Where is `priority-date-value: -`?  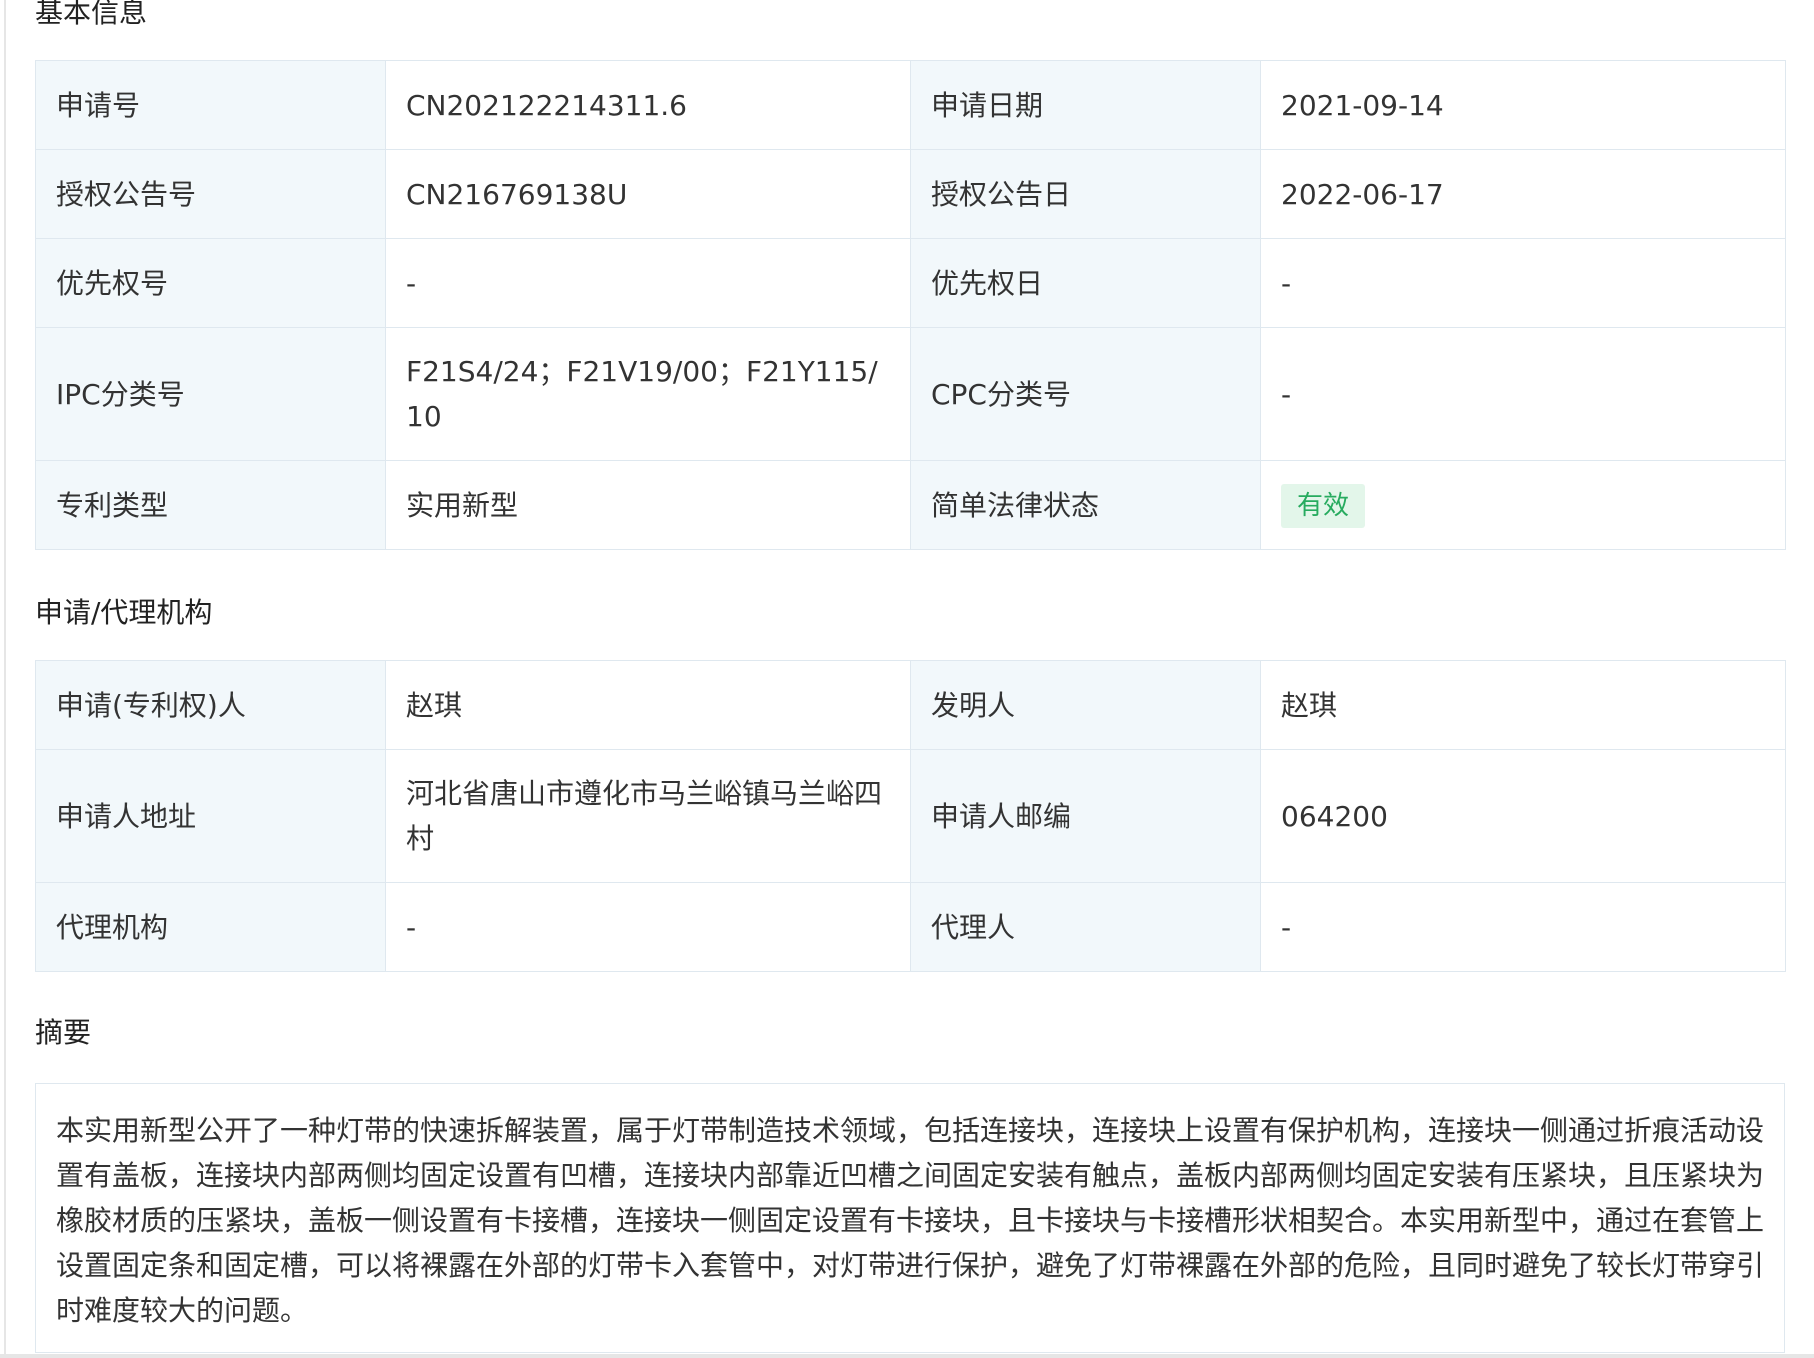
priority-date-value: - is located at coordinates (1523, 283).